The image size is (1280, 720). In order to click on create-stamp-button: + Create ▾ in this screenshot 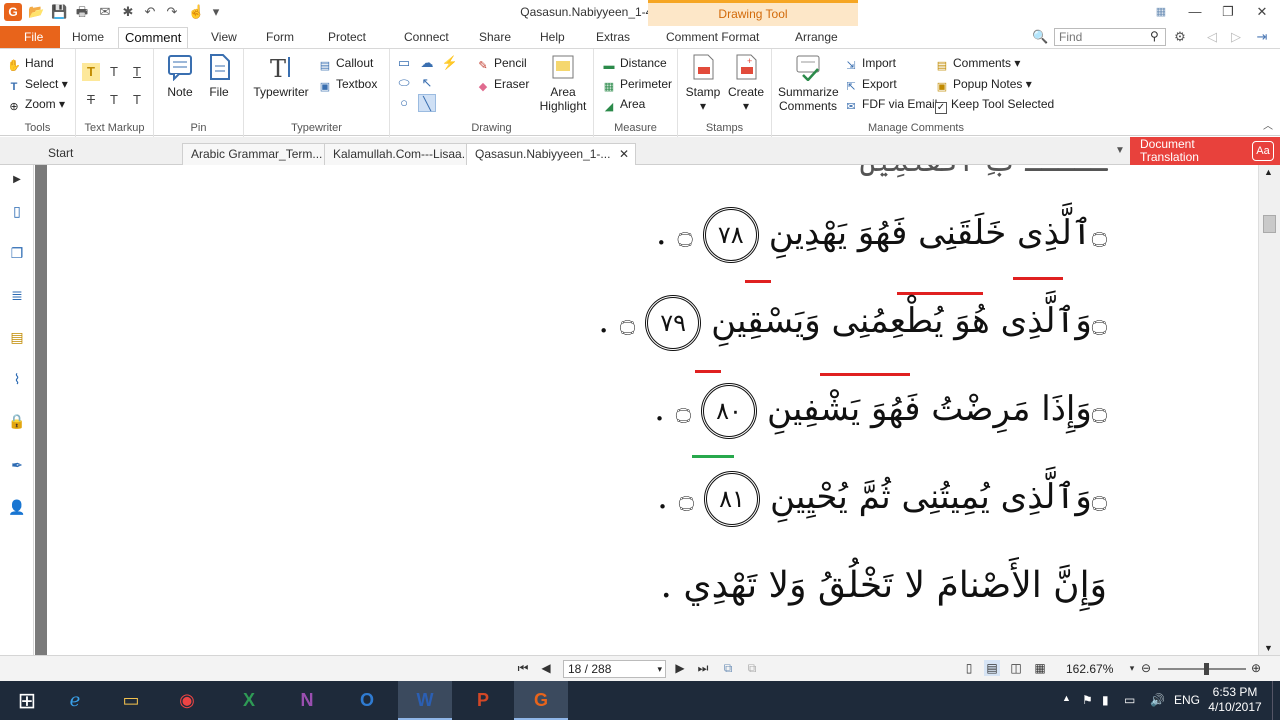, I will do `click(746, 83)`.